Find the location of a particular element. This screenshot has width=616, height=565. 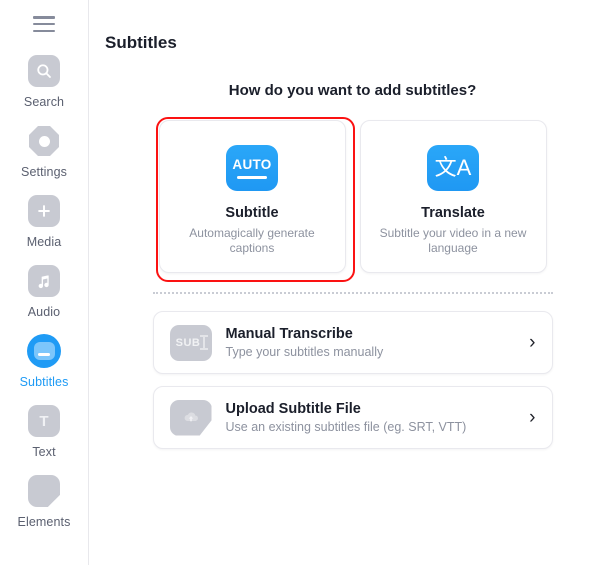

sub-text-cursor-icon: SUB is located at coordinates (190, 342).